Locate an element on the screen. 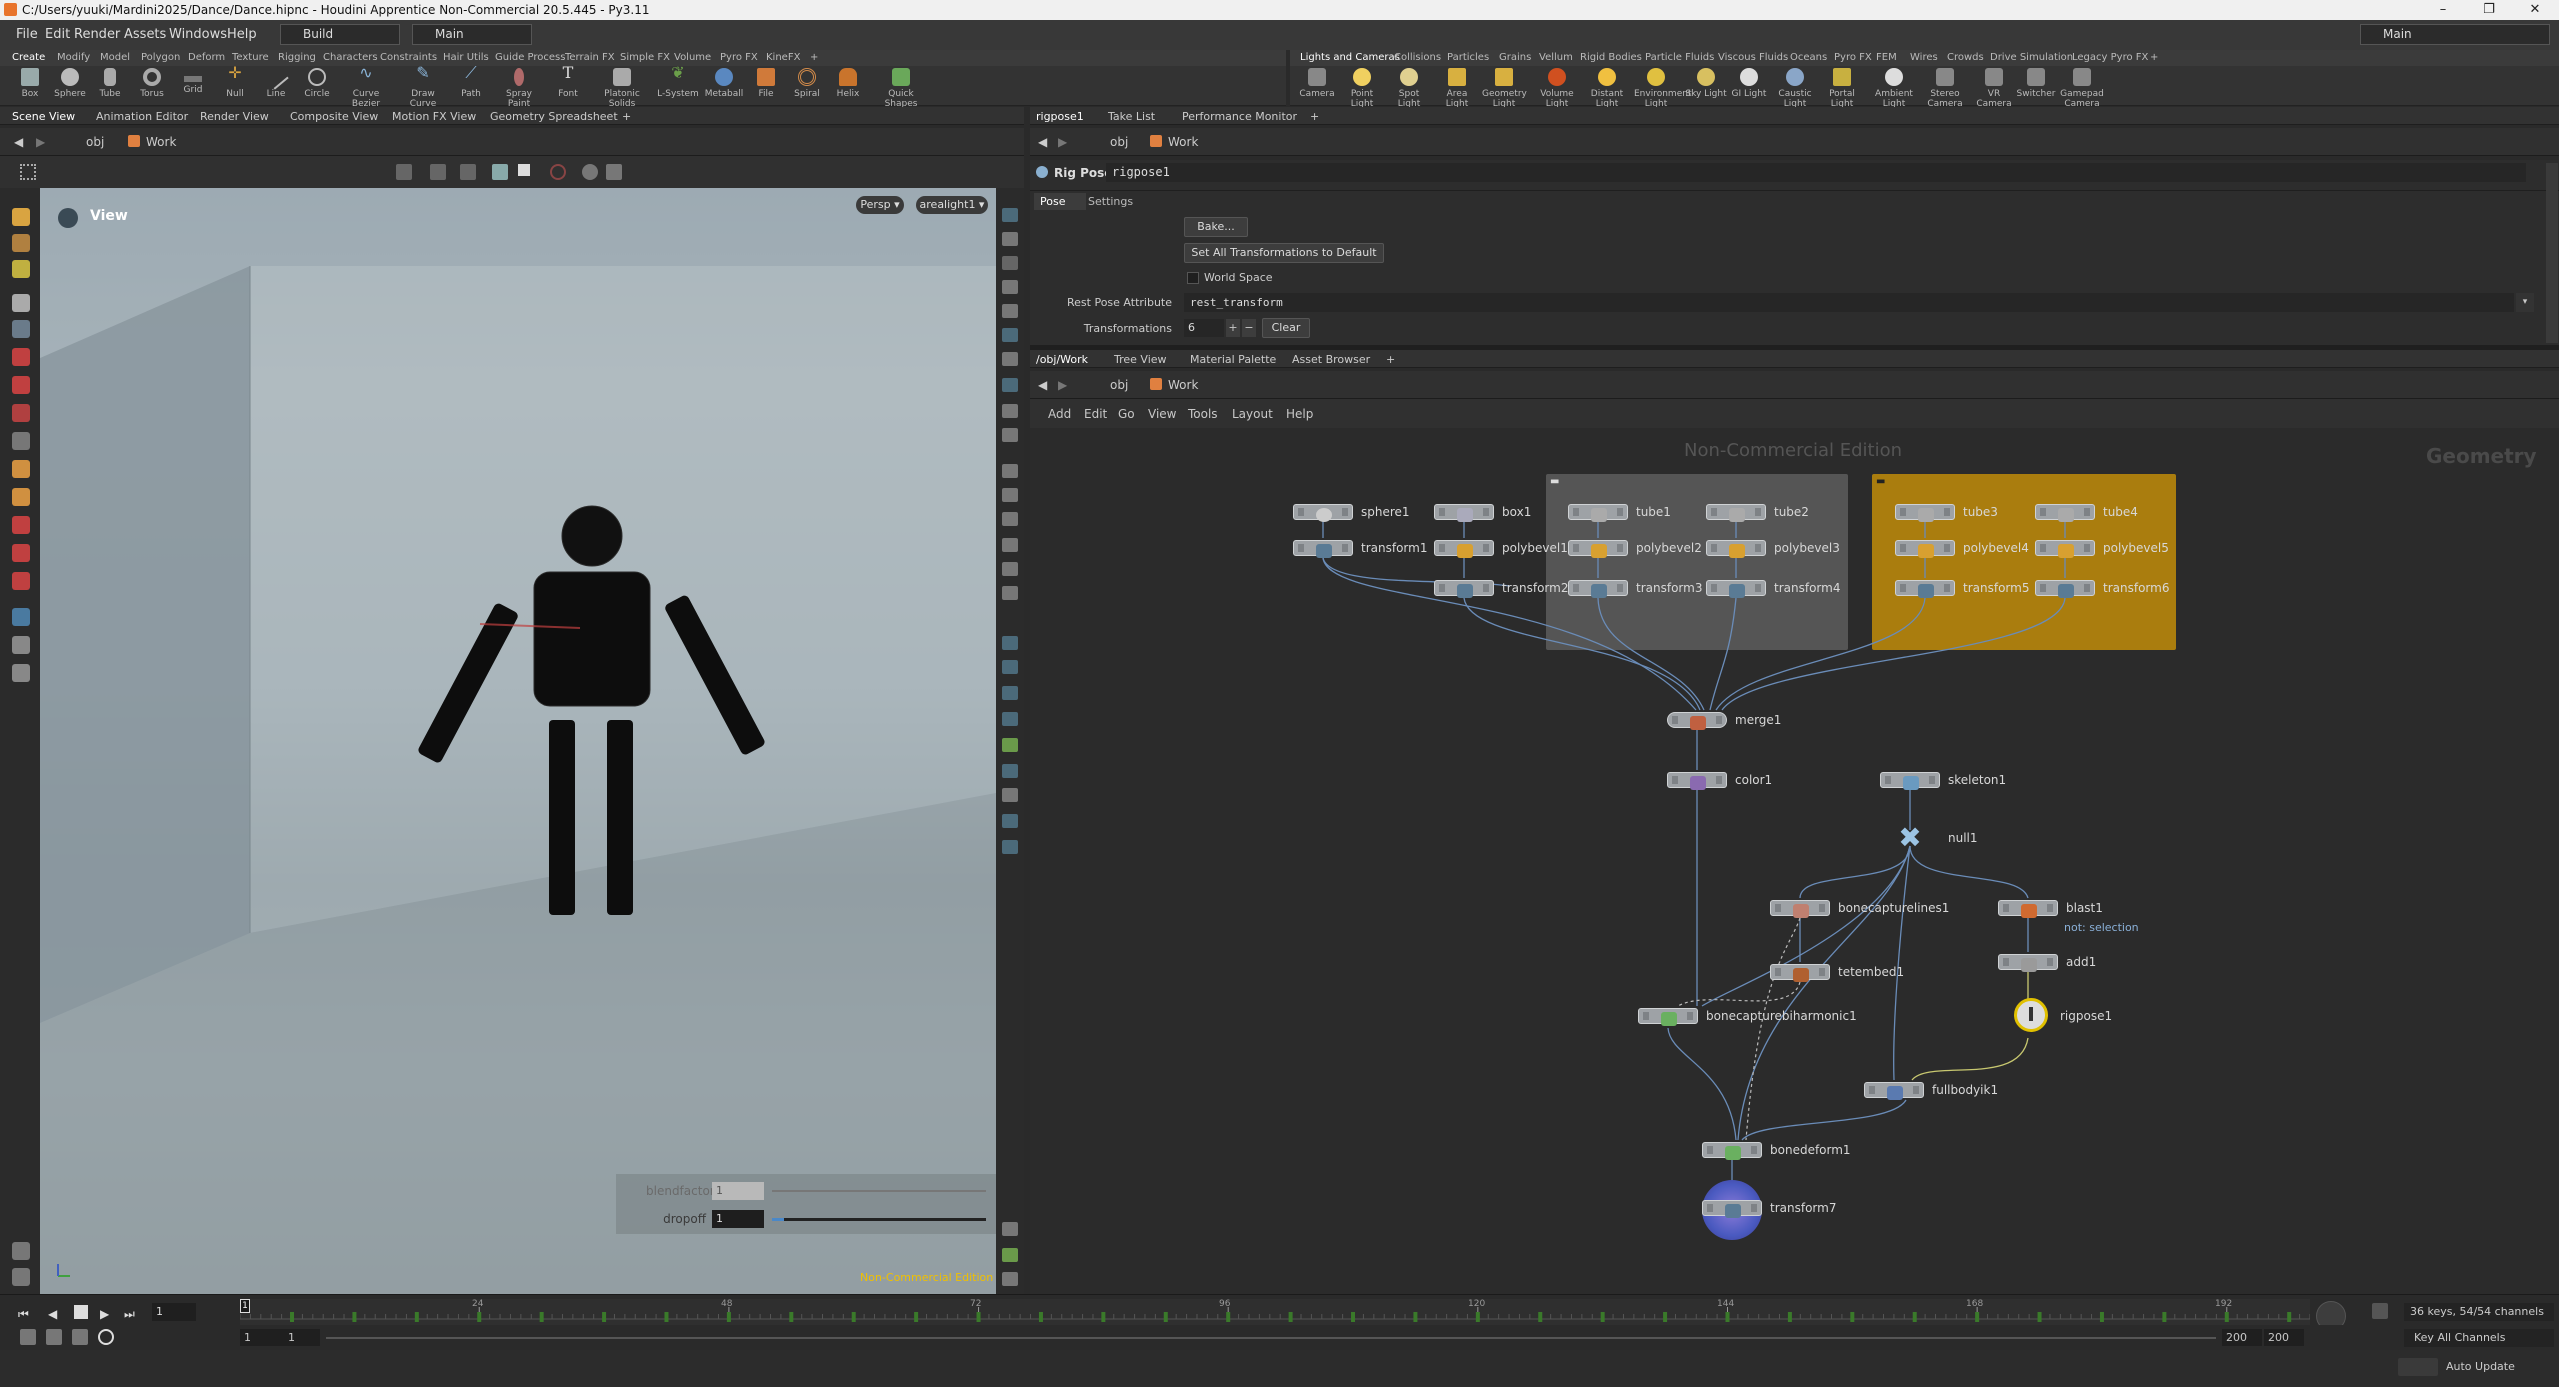 This screenshot has height=1387, width=2559. node-tetembed1: tetembed1 is located at coordinates (1837, 972).